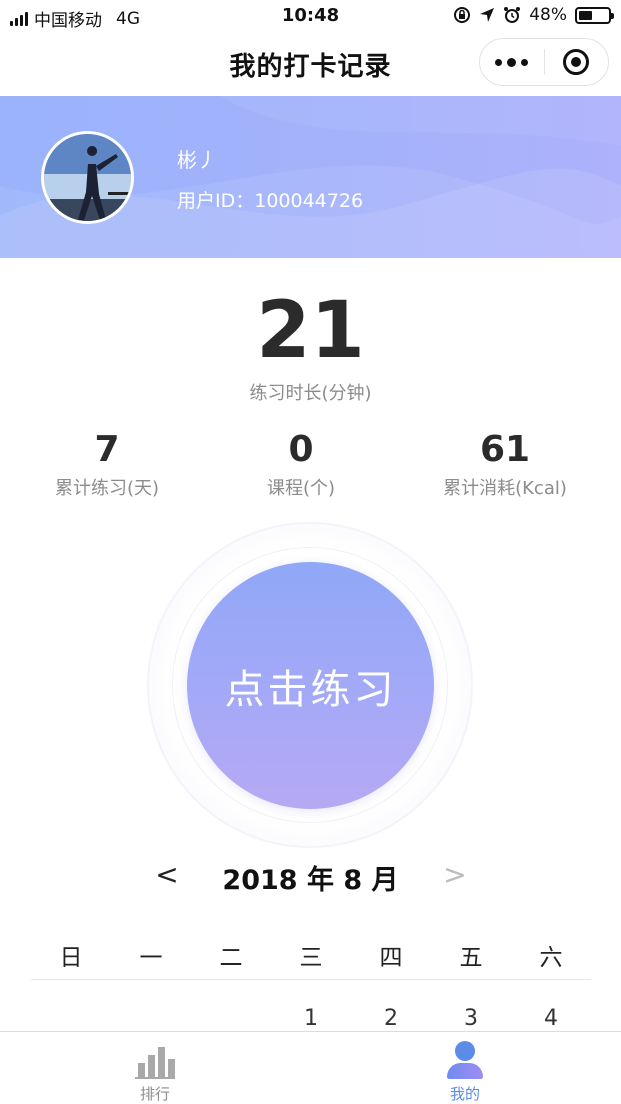 This screenshot has height=1104, width=621. Describe the element at coordinates (455, 874) in the screenshot. I see `next-month-button: >` at that location.